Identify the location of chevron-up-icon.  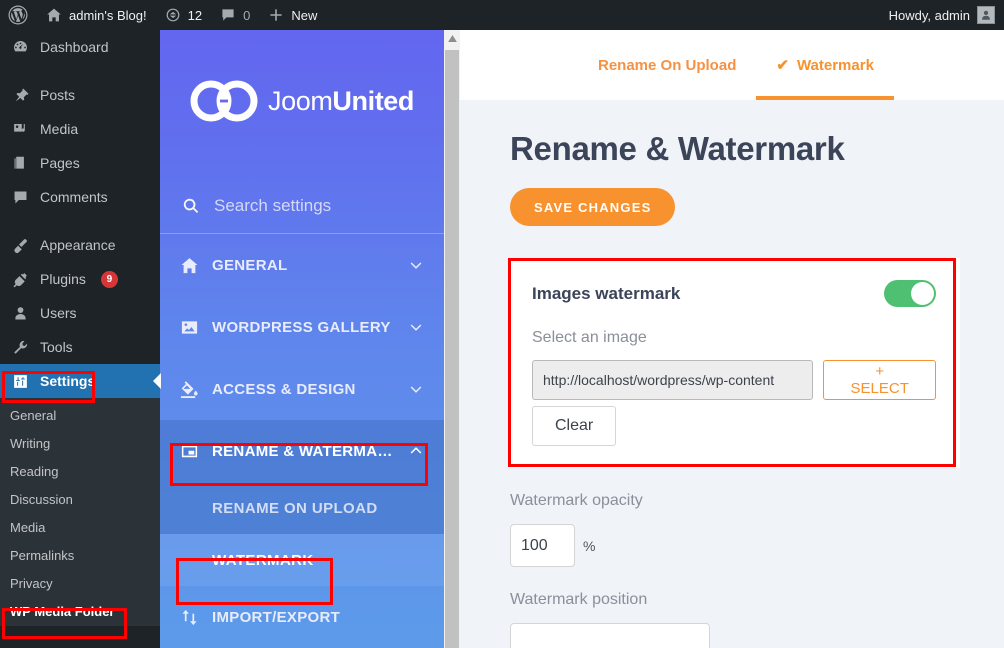
(416, 451).